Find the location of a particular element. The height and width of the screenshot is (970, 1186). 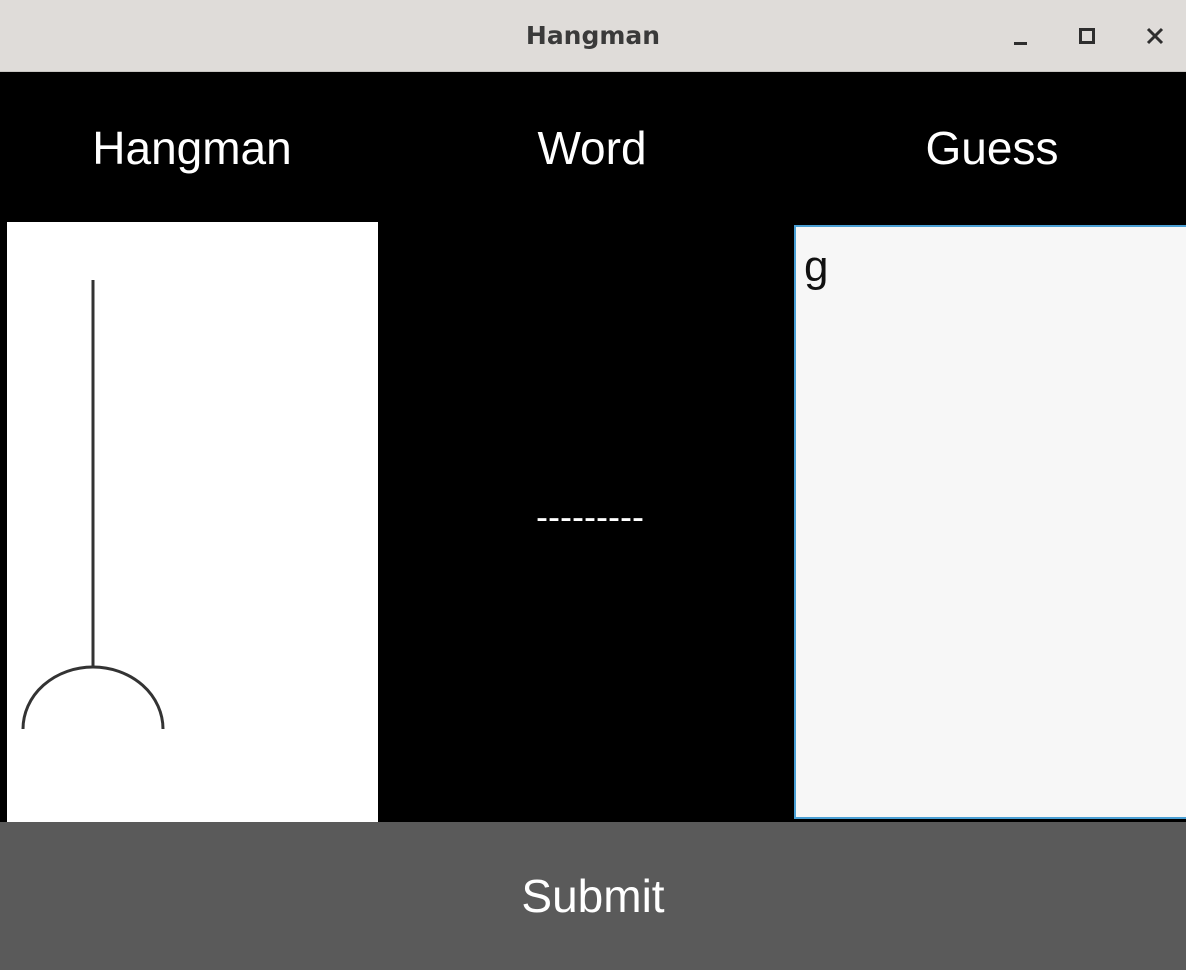

hangman-gallows-drawing is located at coordinates (93, 505).